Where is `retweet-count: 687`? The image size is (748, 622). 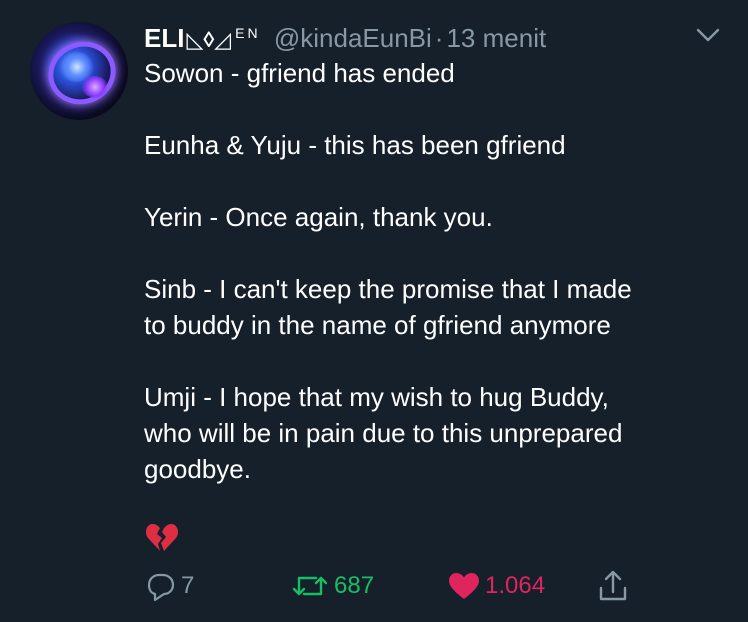 retweet-count: 687 is located at coordinates (354, 585).